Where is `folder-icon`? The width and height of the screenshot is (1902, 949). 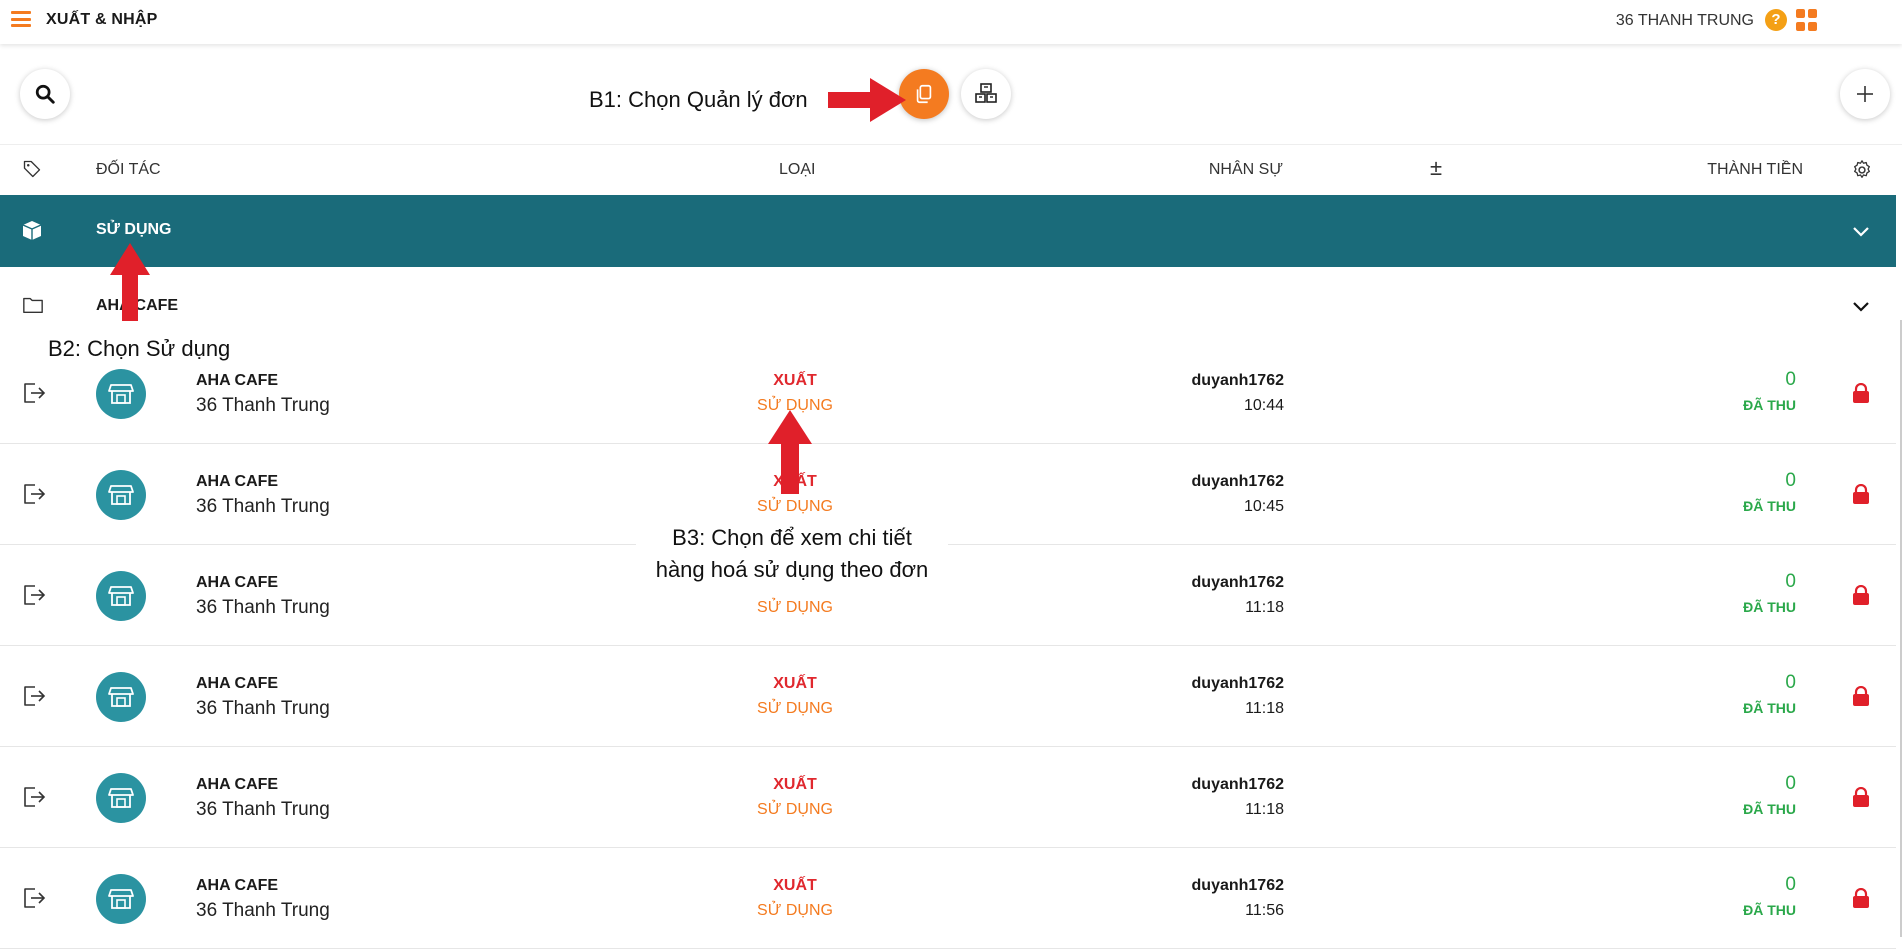
folder-icon is located at coordinates (33, 307).